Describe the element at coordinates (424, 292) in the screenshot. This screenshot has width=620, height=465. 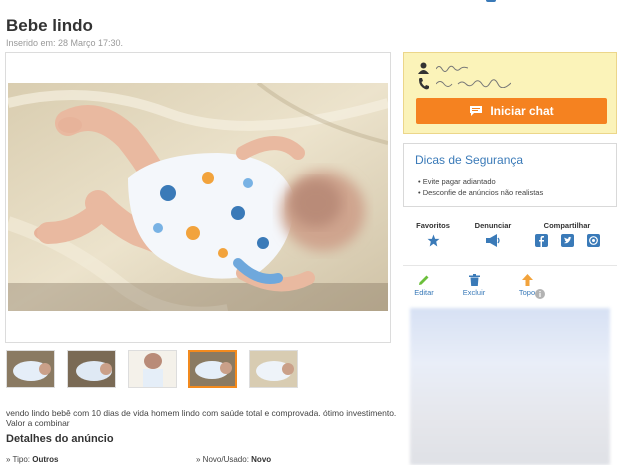
I see `edit-label: Editar` at that location.